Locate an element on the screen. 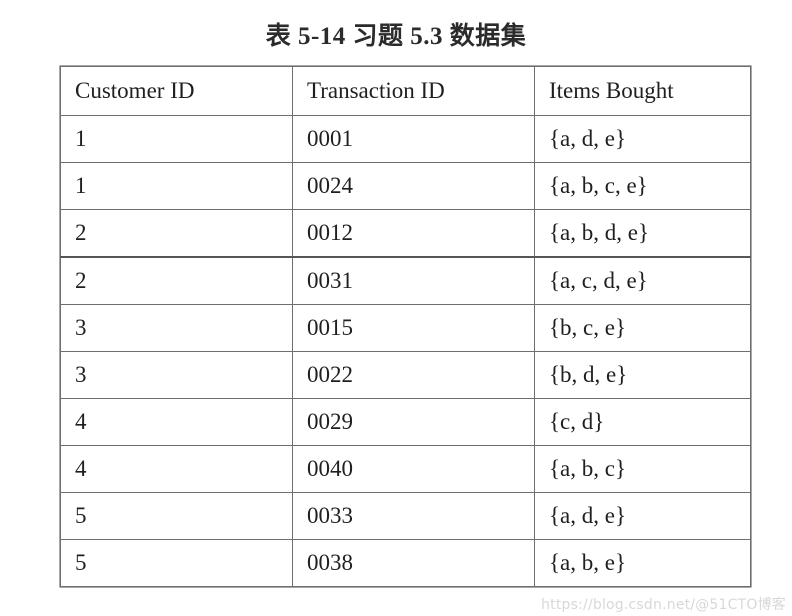 The image size is (792, 616). table-row: 5 0038 {a, b, e} is located at coordinates (405, 563).